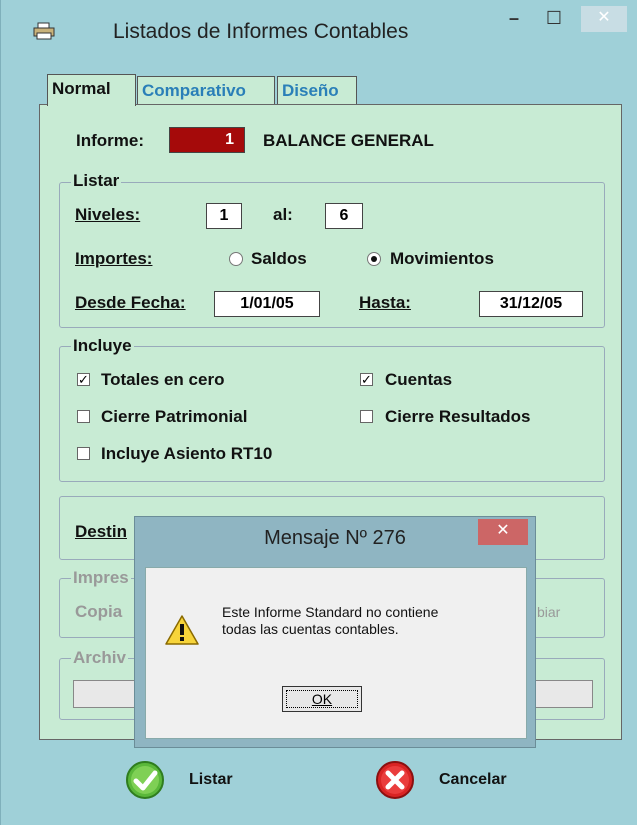 This screenshot has width=637, height=825. Describe the element at coordinates (108, 214) in the screenshot. I see `niveles-label: Niveles:` at that location.